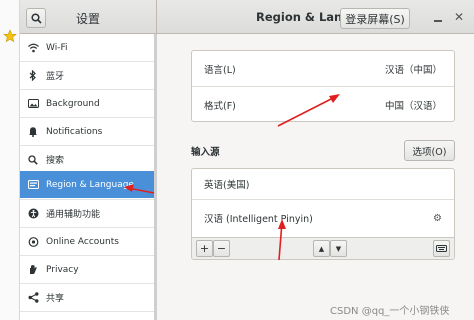 The width and height of the screenshot is (474, 320). I want to click on online-accounts-icon, so click(33, 241).